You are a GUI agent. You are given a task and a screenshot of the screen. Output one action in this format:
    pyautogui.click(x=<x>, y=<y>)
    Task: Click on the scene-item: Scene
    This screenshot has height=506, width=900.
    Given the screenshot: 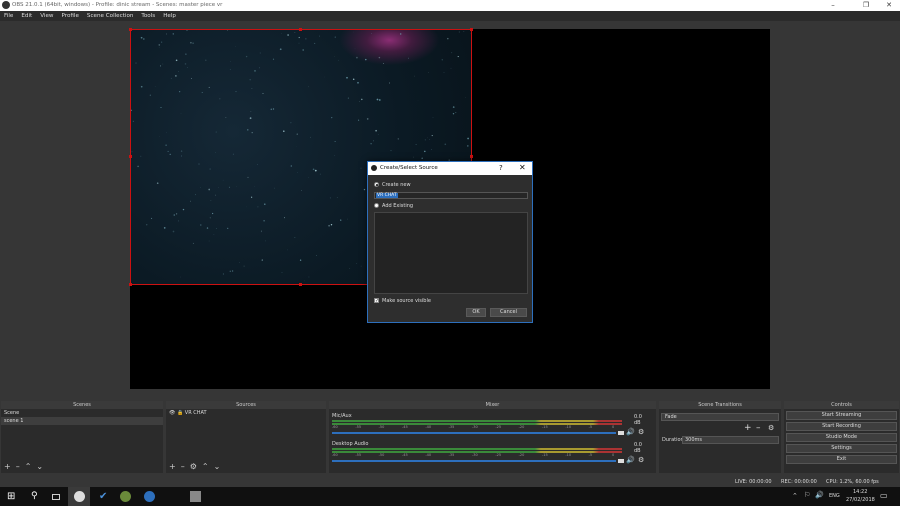 What is the action you would take?
    pyautogui.click(x=82, y=413)
    